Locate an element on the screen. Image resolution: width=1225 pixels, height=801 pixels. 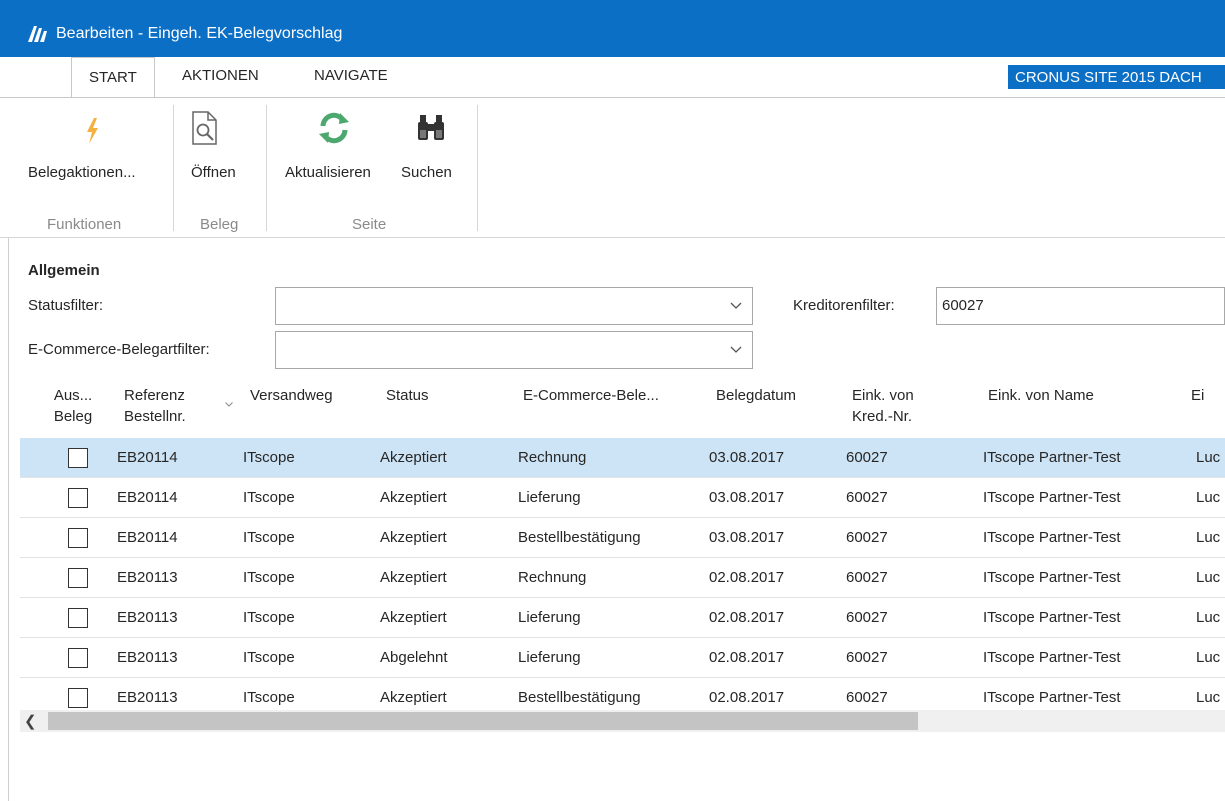
title-bar: Bearbeiten - Eingeh. EK-Belegvorschlag is located at coordinates (612, 28).